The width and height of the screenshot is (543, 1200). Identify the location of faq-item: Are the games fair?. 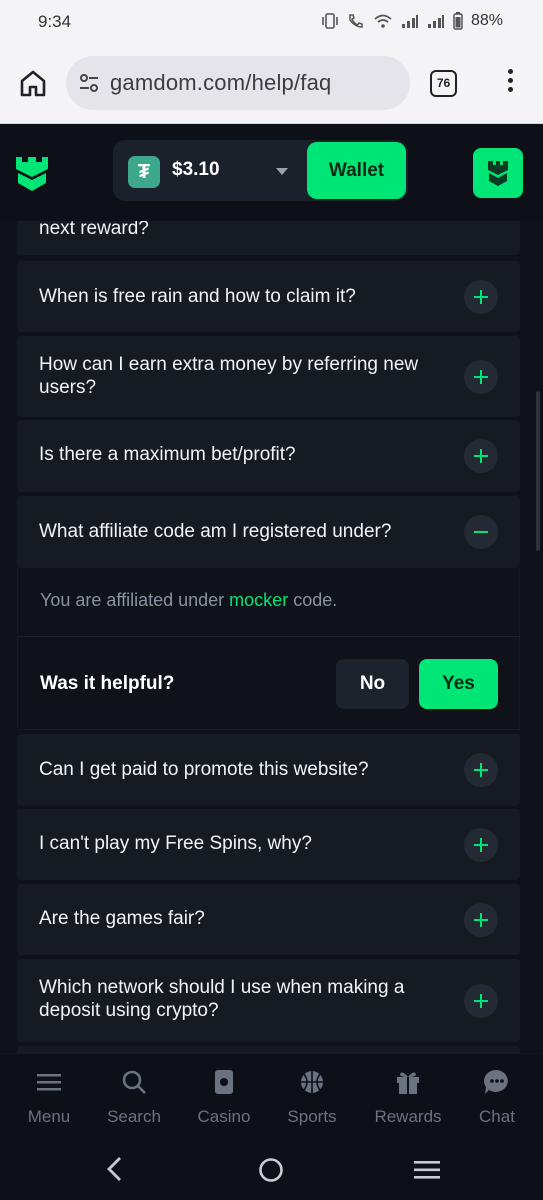
(268, 919).